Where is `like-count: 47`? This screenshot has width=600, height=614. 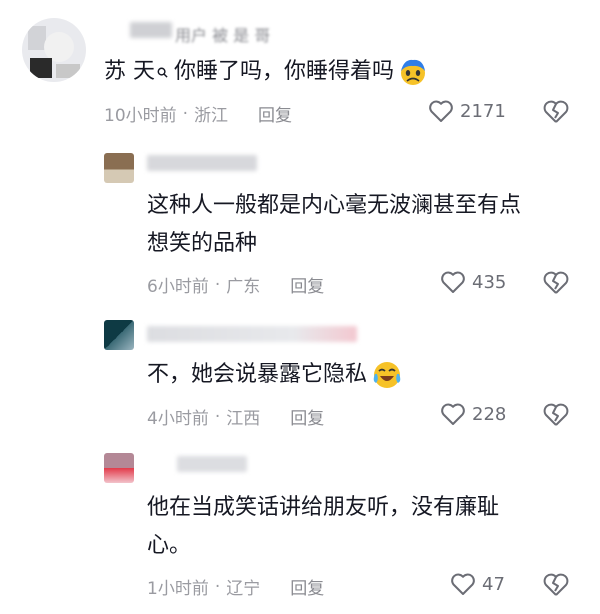
like-count: 47 is located at coordinates (493, 584).